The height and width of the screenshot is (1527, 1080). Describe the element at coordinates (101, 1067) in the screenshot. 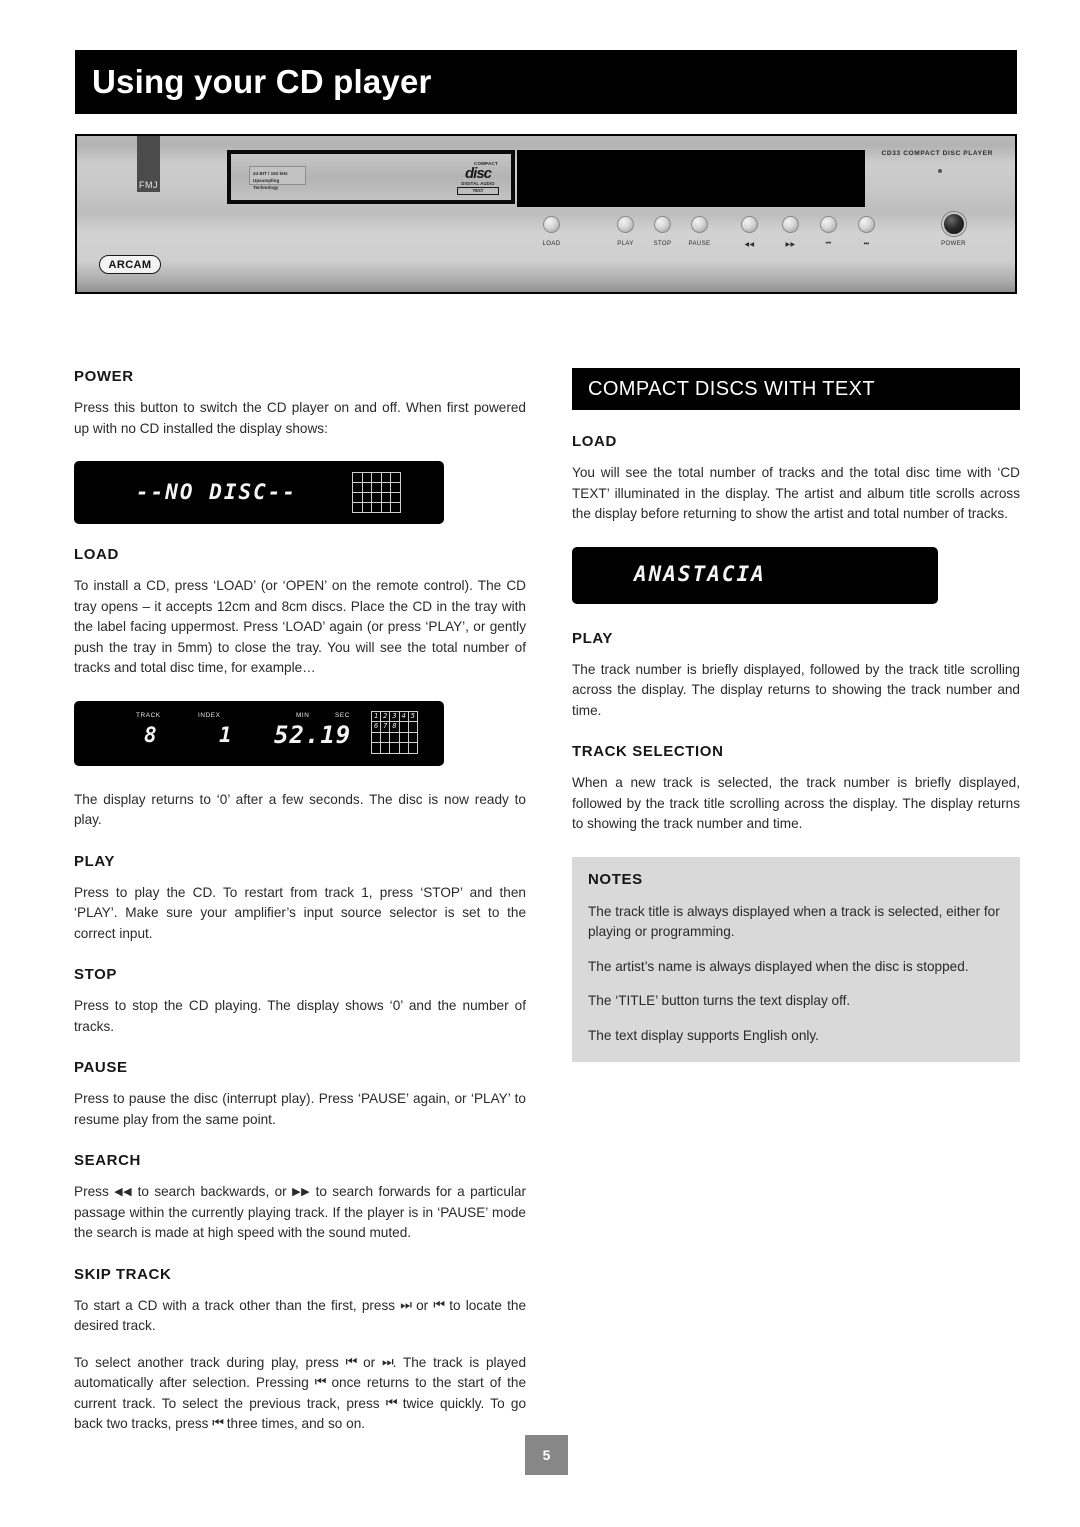

I see `heading-pause: PAUSE` at that location.